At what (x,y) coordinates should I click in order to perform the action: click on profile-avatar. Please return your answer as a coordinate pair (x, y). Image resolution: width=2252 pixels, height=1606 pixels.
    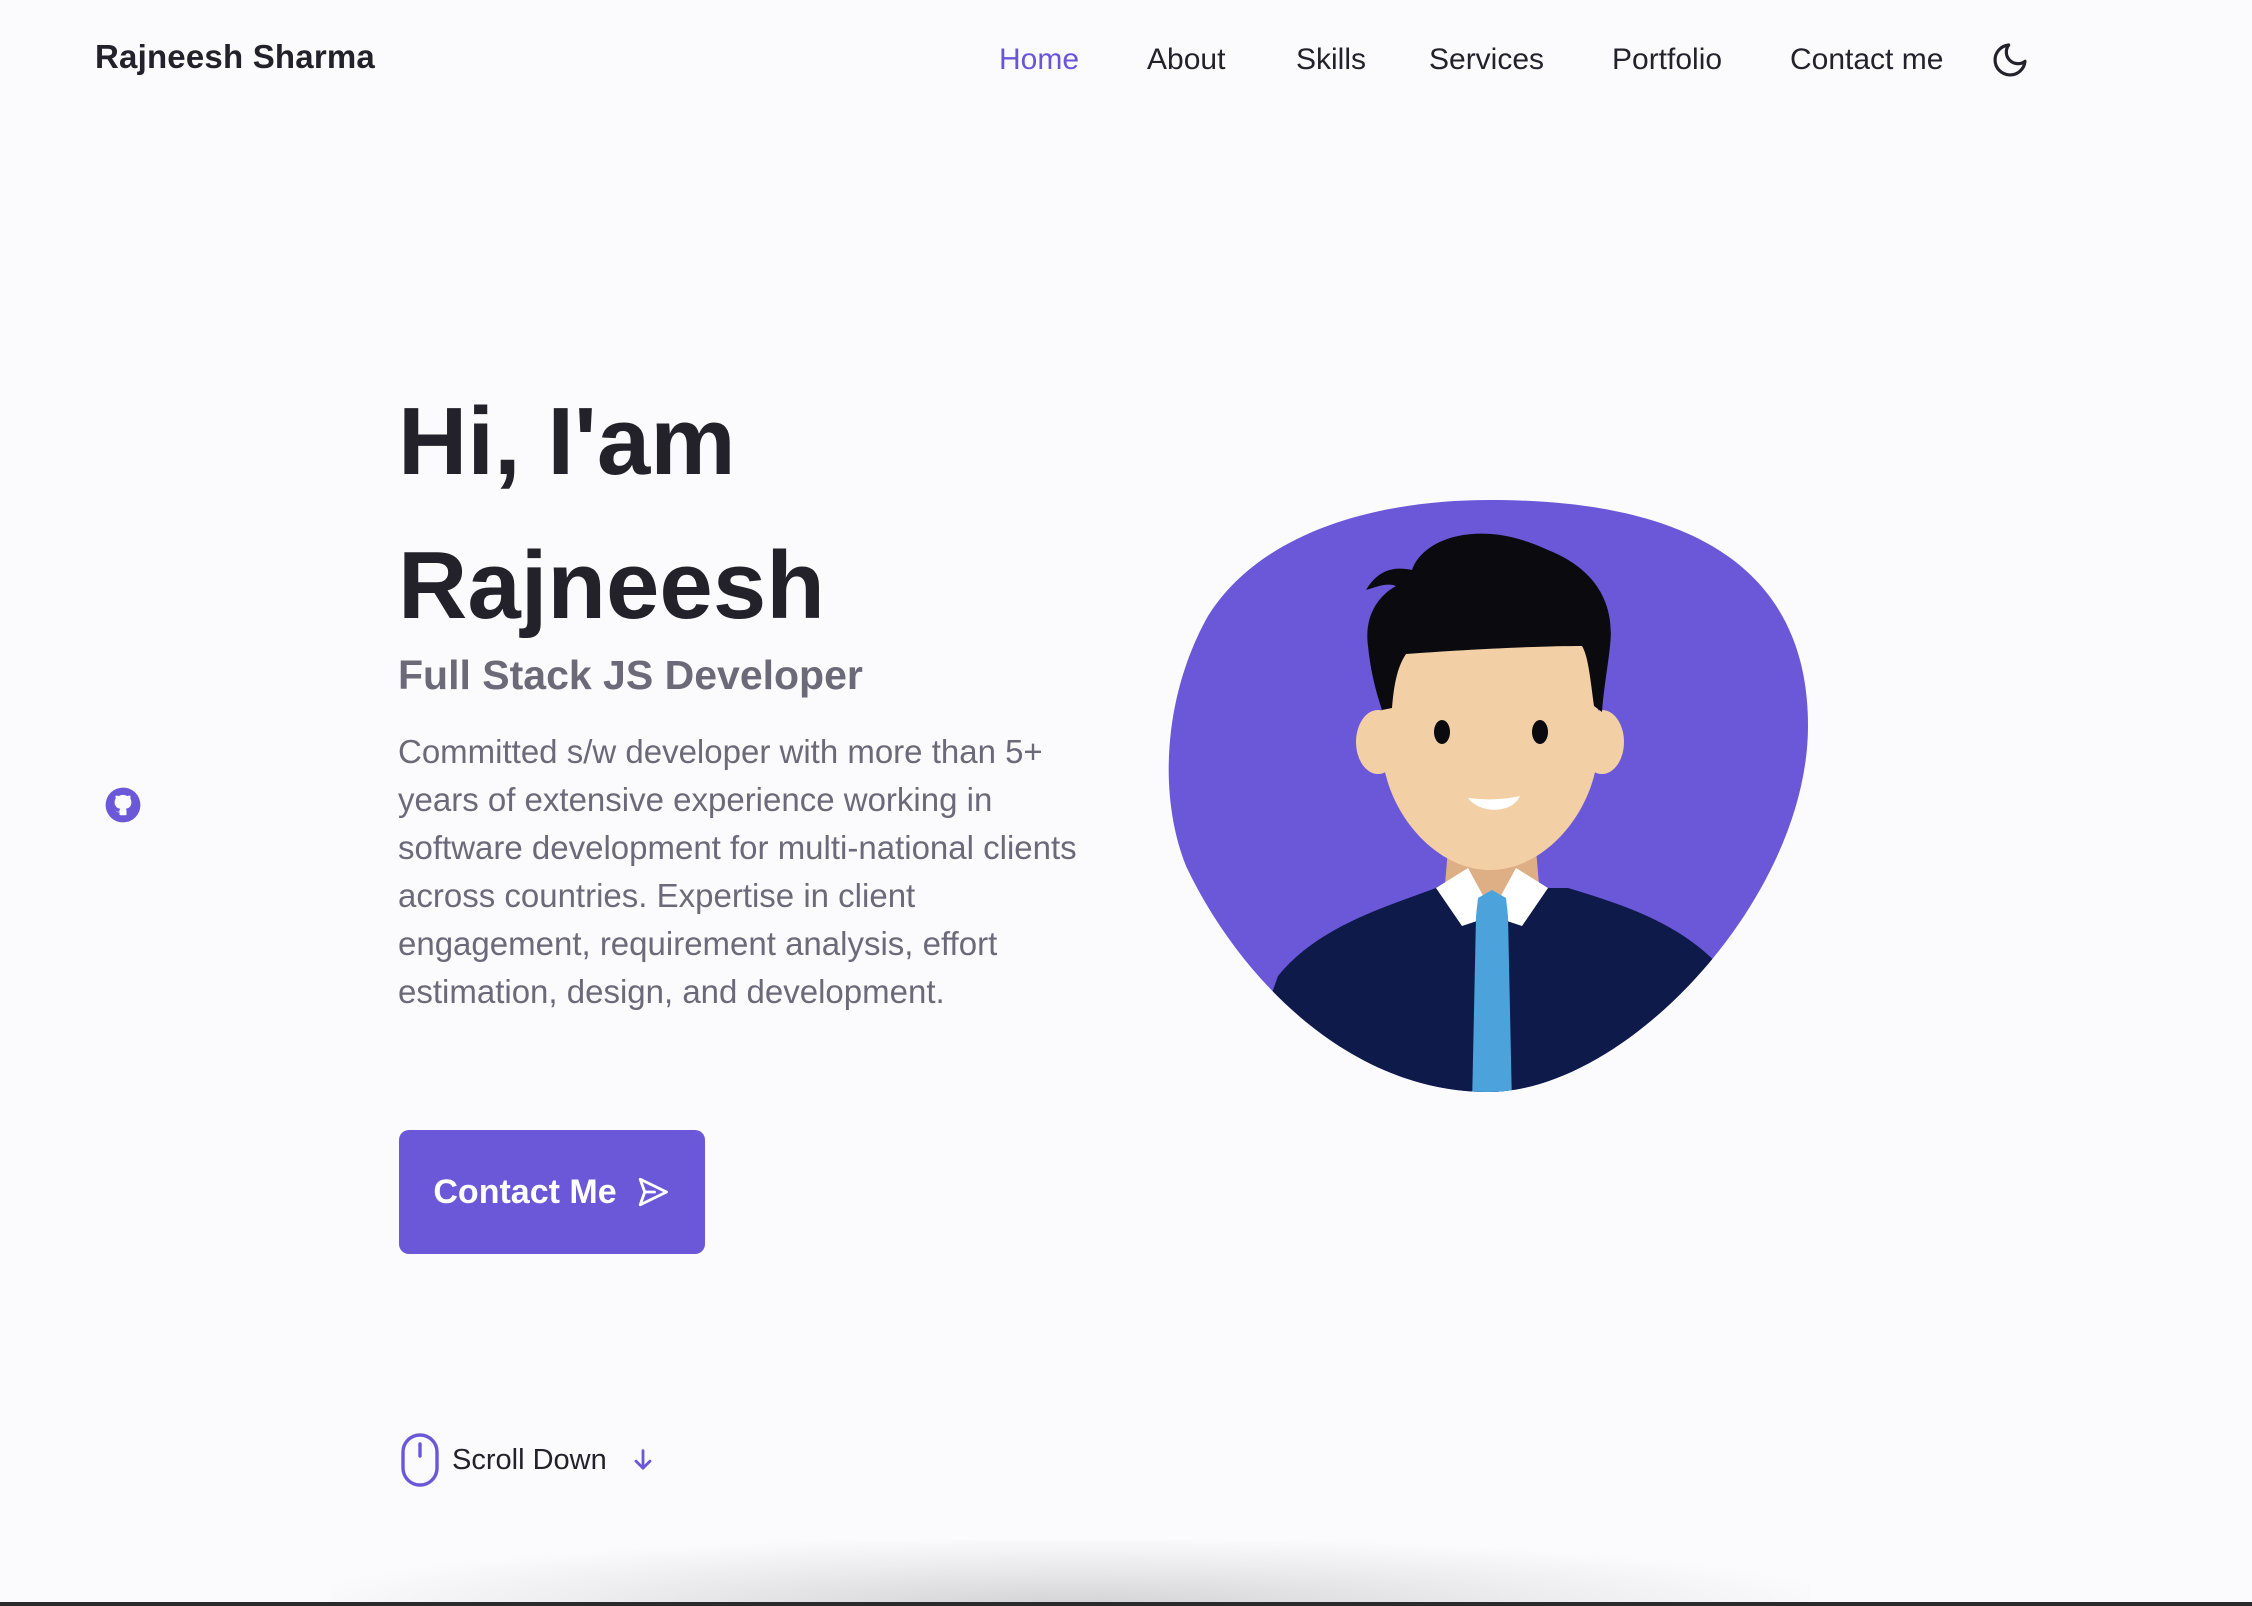
    Looking at the image, I should click on (1490, 796).